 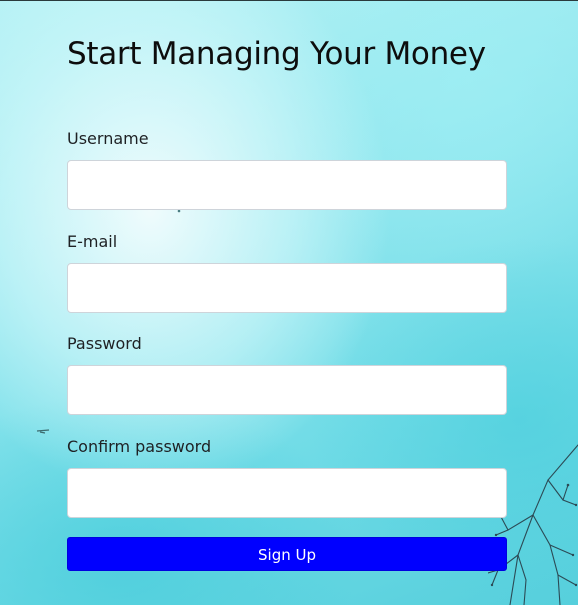 I want to click on username-field-group: Username, so click(x=287, y=169).